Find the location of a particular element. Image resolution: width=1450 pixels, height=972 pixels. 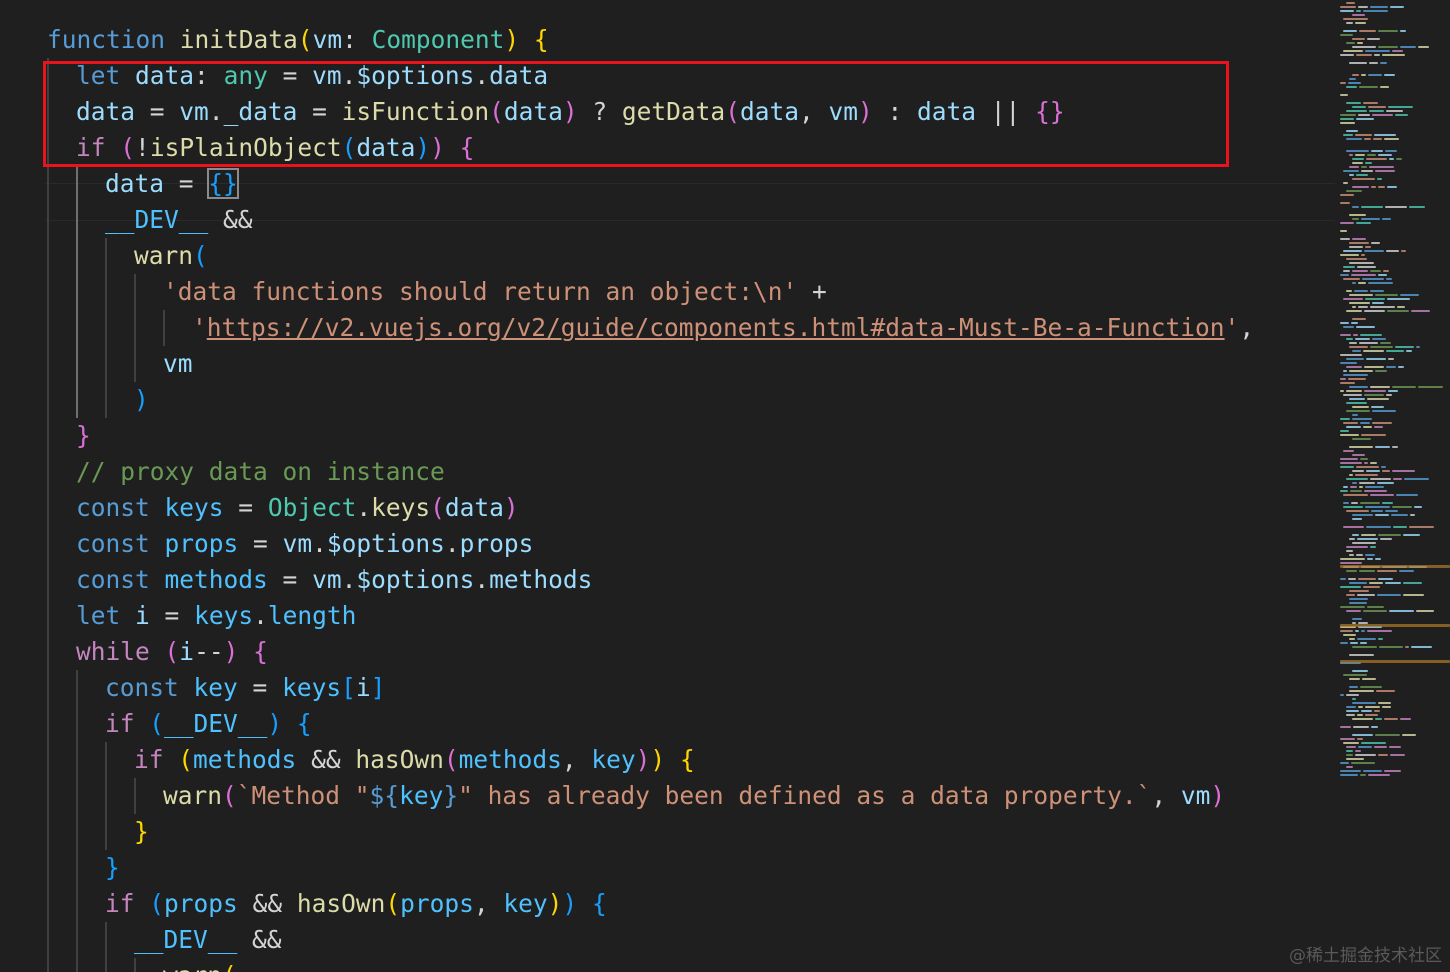

function-call: getData is located at coordinates (673, 111).